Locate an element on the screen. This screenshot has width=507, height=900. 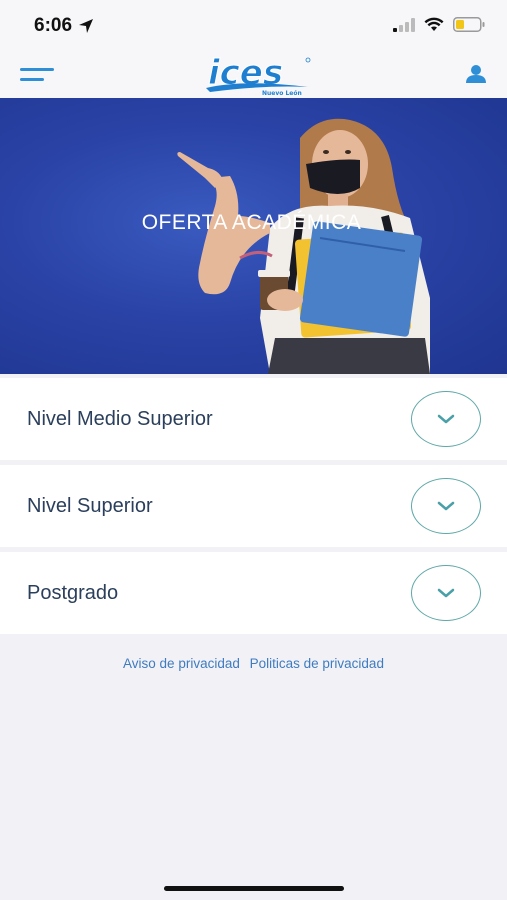
level-label: Nivel Medio Superior is located at coordinates (120, 419).